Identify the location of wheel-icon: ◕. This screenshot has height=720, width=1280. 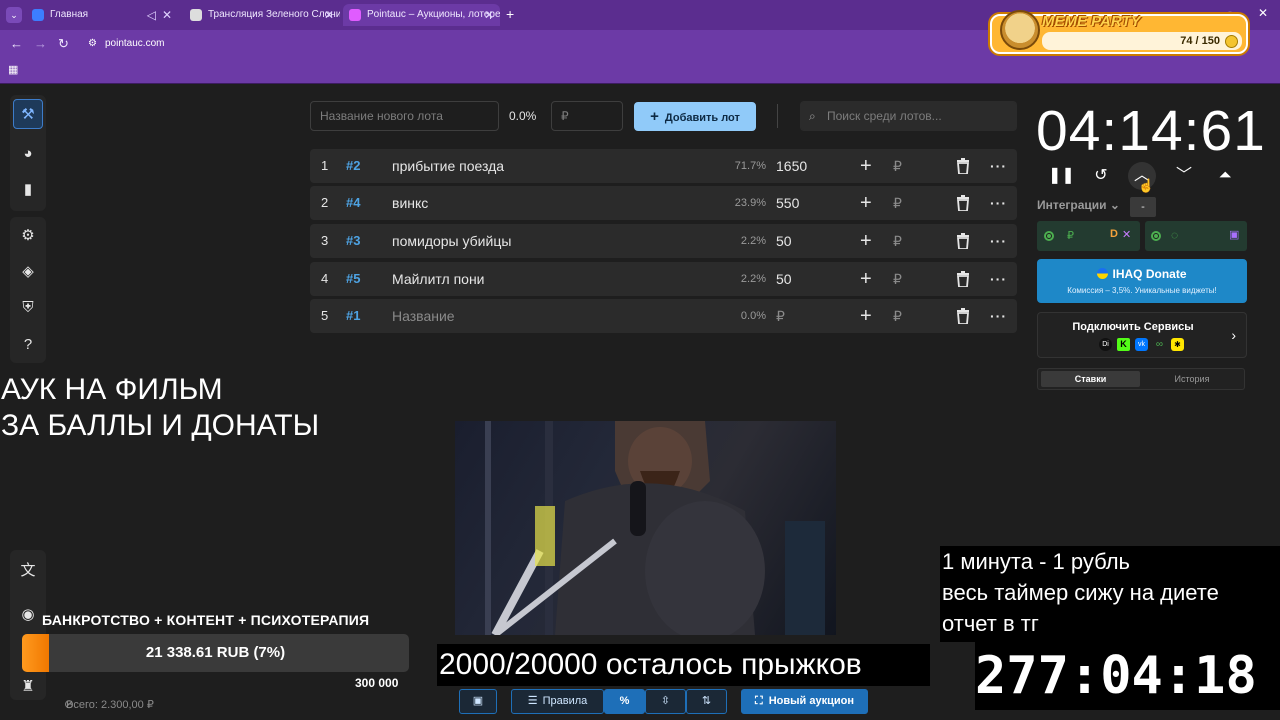
(28, 153).